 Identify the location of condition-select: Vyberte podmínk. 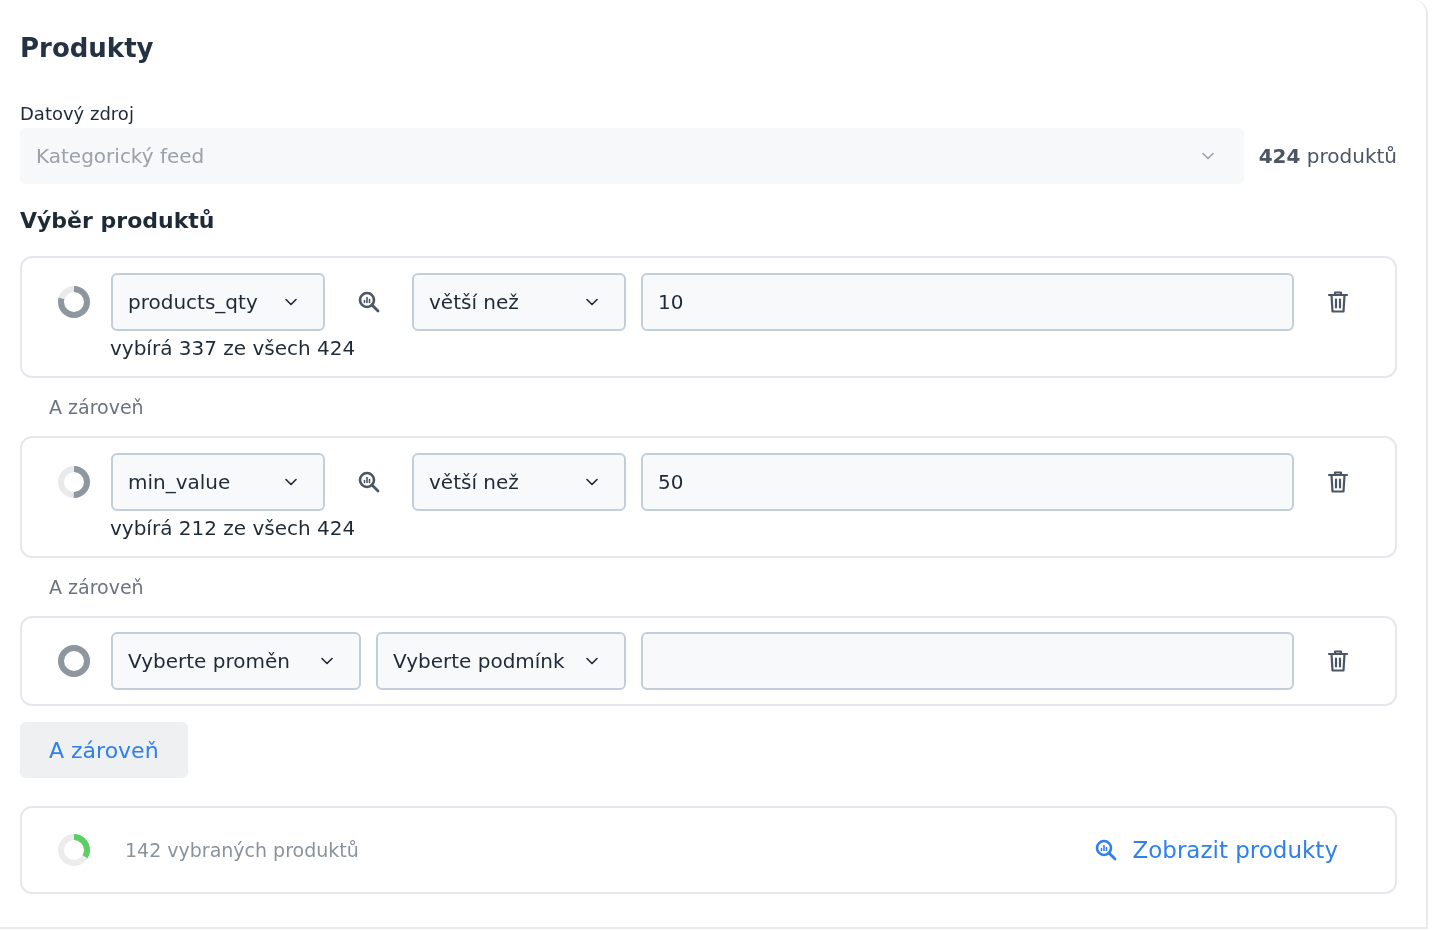
(501, 661).